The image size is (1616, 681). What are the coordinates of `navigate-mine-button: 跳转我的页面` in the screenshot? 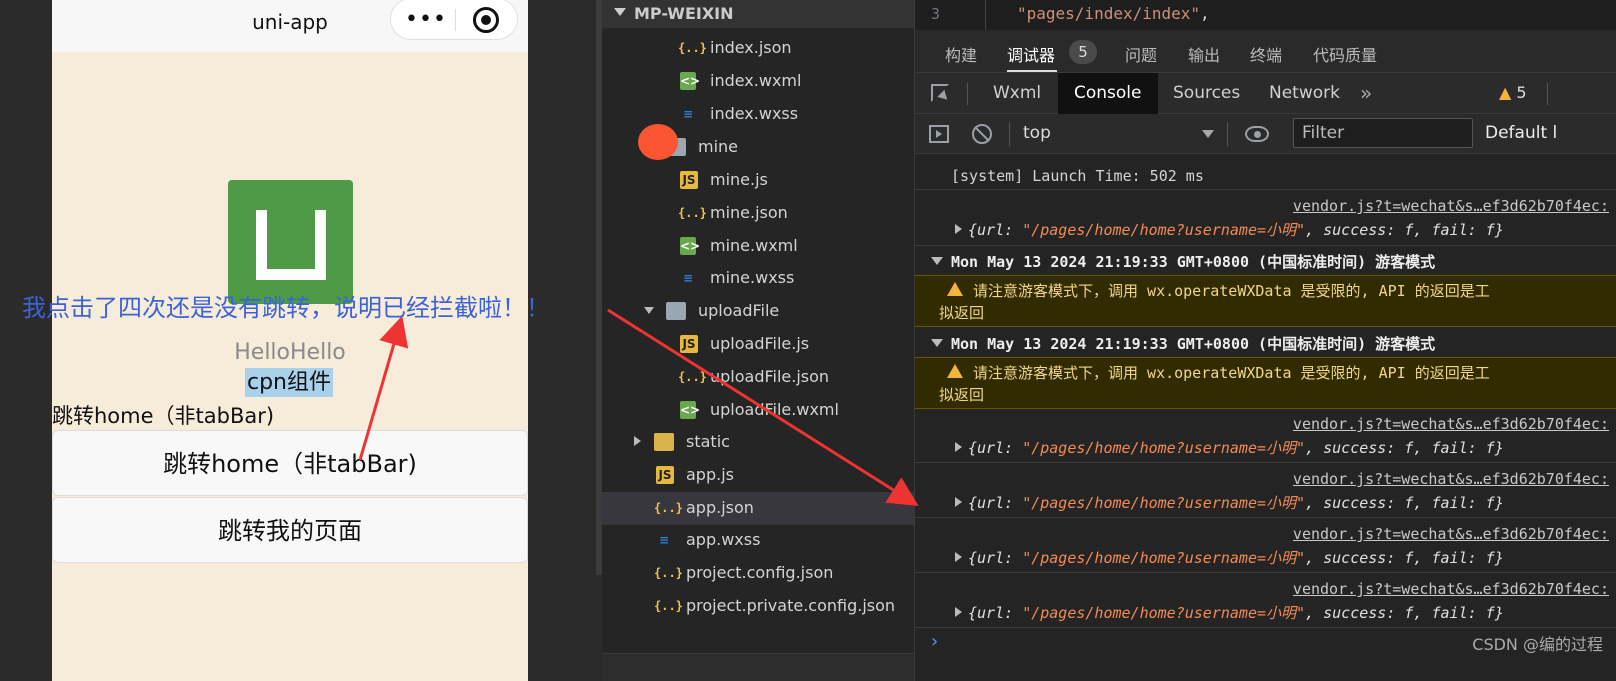 It's located at (290, 530).